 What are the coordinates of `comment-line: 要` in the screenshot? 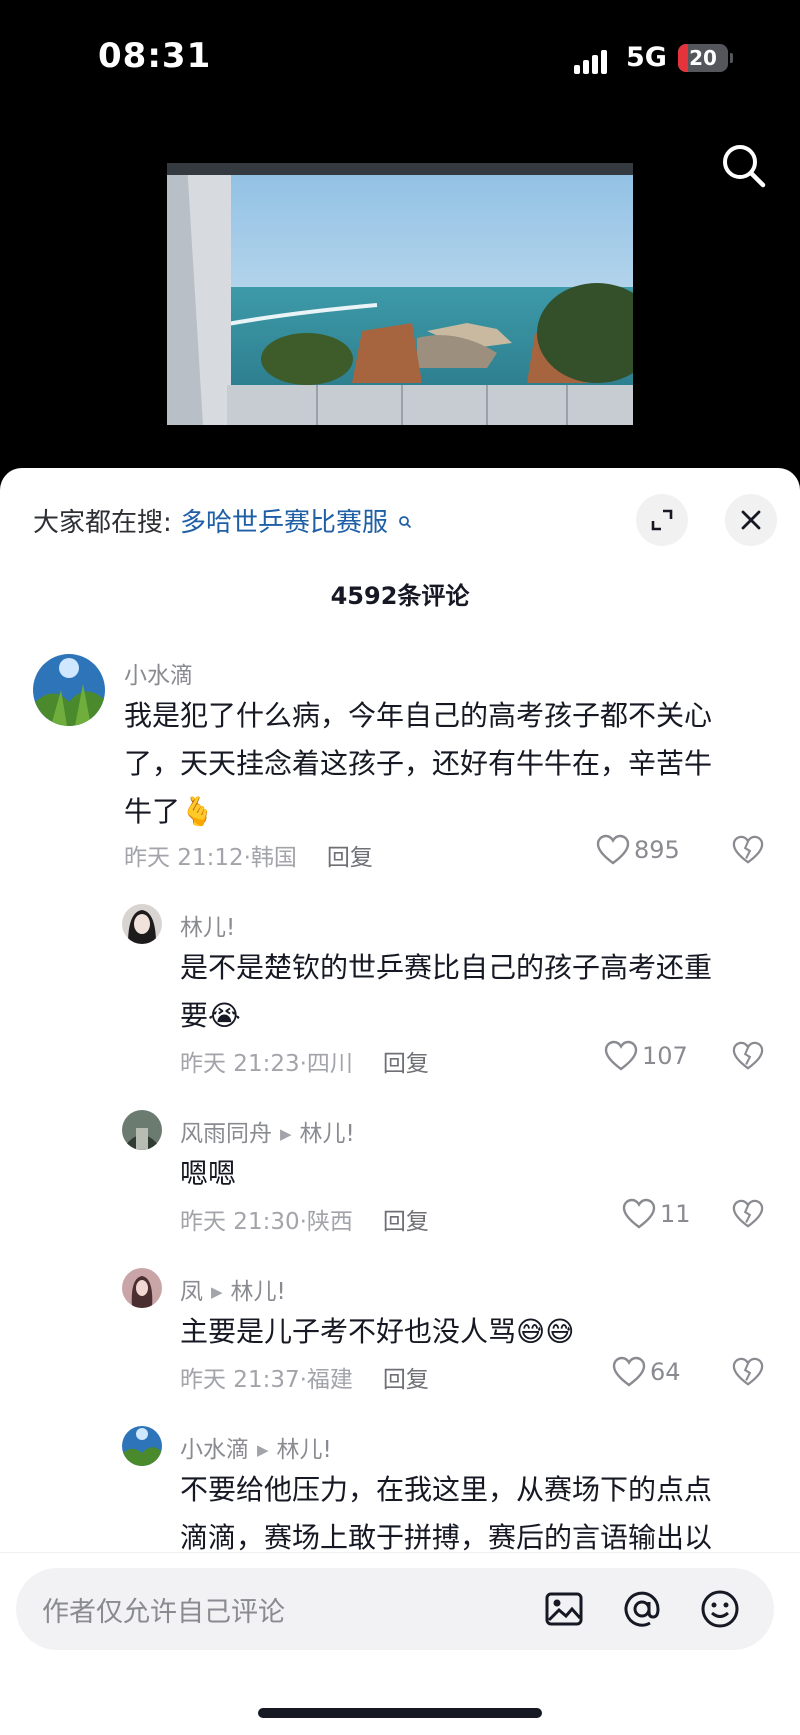 It's located at (194, 1015).